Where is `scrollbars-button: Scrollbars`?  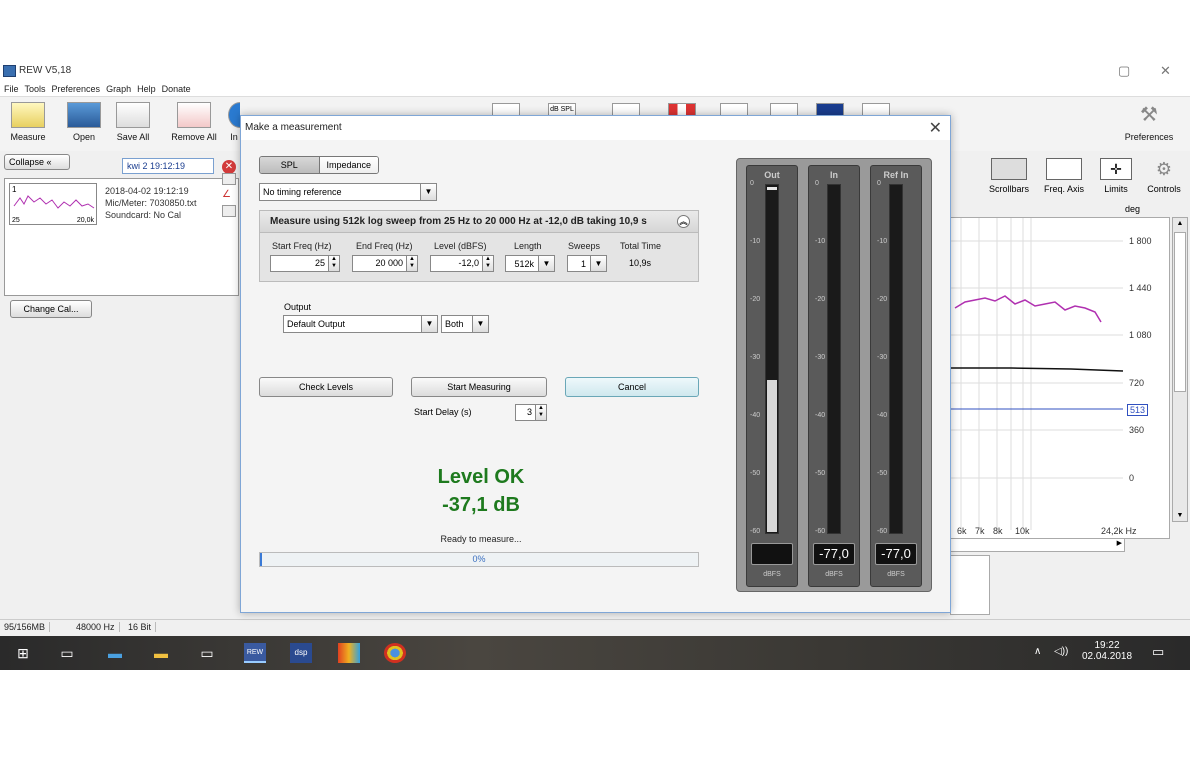 scrollbars-button: Scrollbars is located at coordinates (1009, 176).